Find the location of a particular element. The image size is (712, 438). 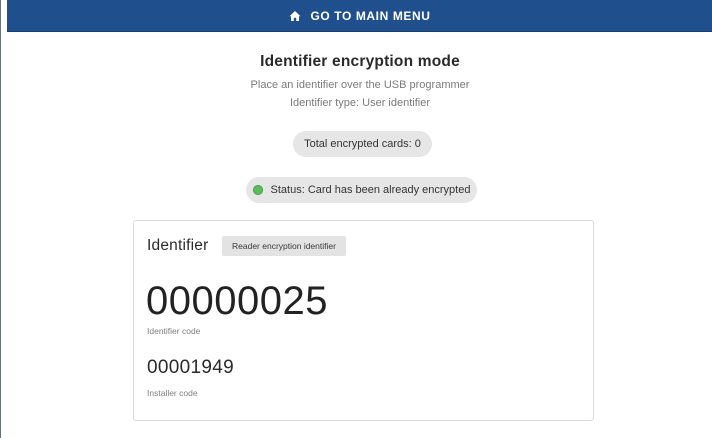

page-title: Identifier encryption mode is located at coordinates (360, 61).